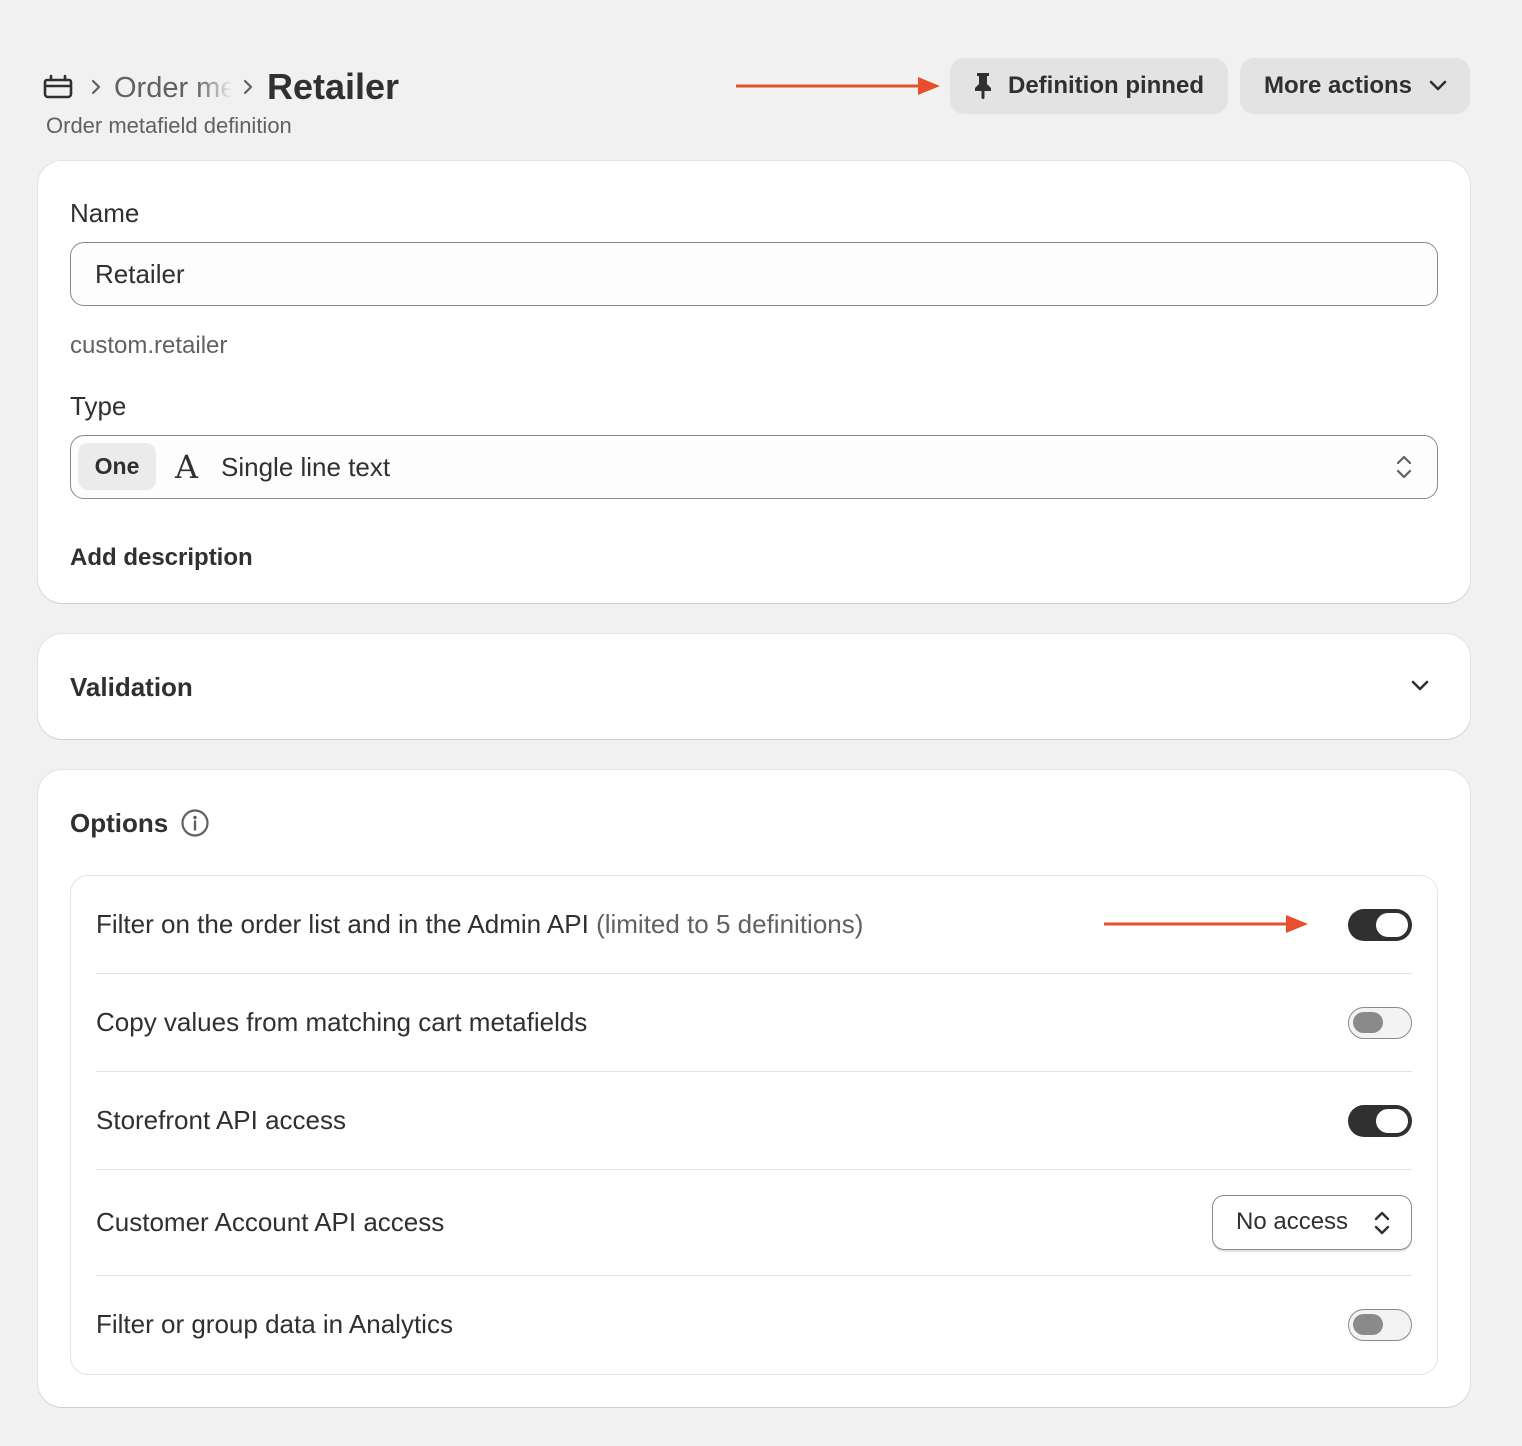  I want to click on copy-cart-metafields-toggle, so click(1380, 1023).